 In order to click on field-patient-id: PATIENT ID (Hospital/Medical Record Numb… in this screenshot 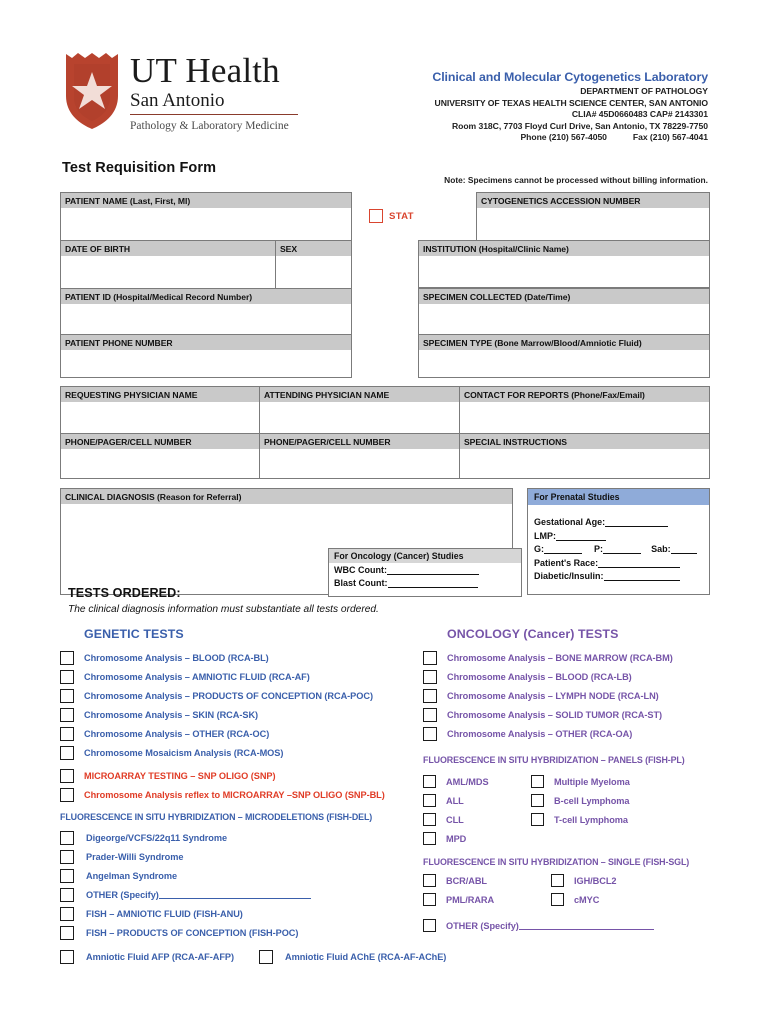, I will do `click(206, 312)`.